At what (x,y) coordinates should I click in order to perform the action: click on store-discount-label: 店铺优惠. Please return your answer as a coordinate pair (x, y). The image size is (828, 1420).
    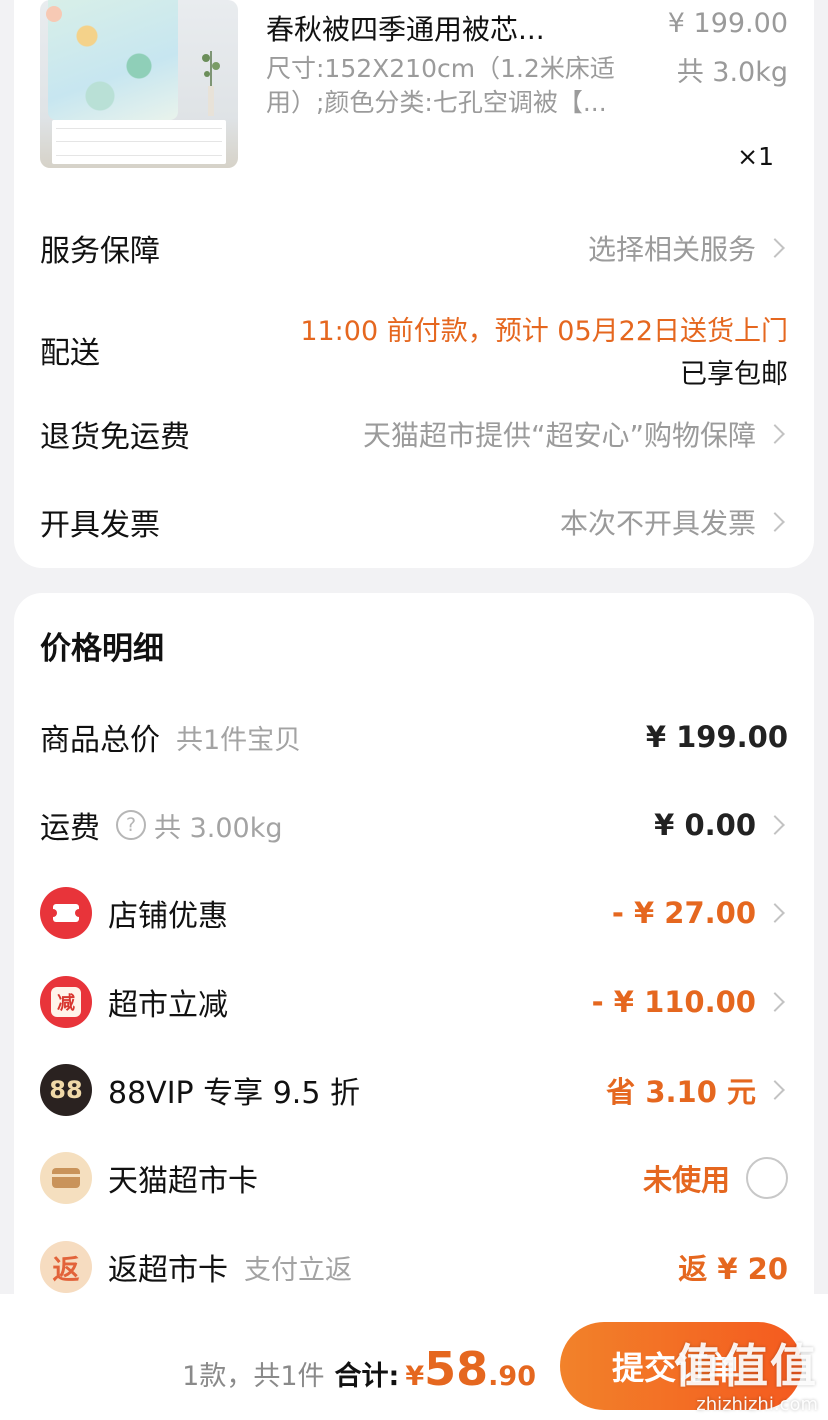
    Looking at the image, I should click on (168, 916).